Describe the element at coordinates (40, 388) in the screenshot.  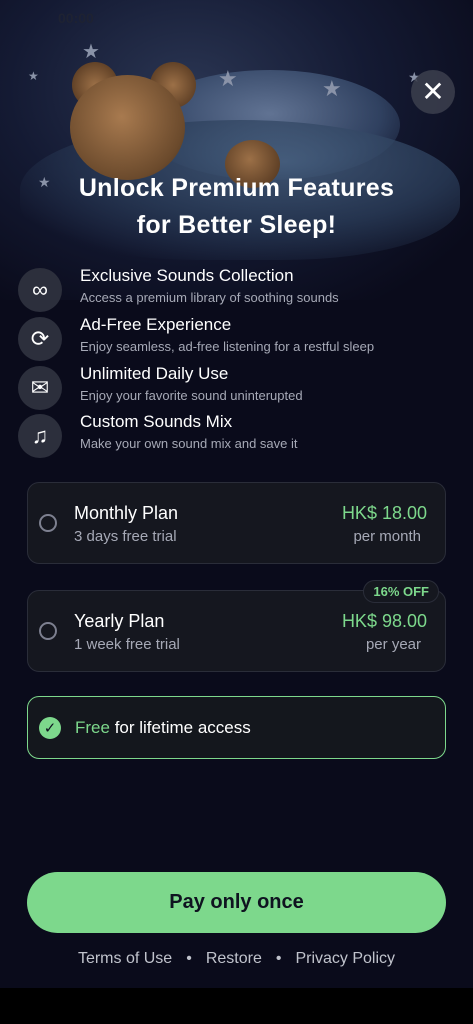
I see `mail-icon: ✉` at that location.